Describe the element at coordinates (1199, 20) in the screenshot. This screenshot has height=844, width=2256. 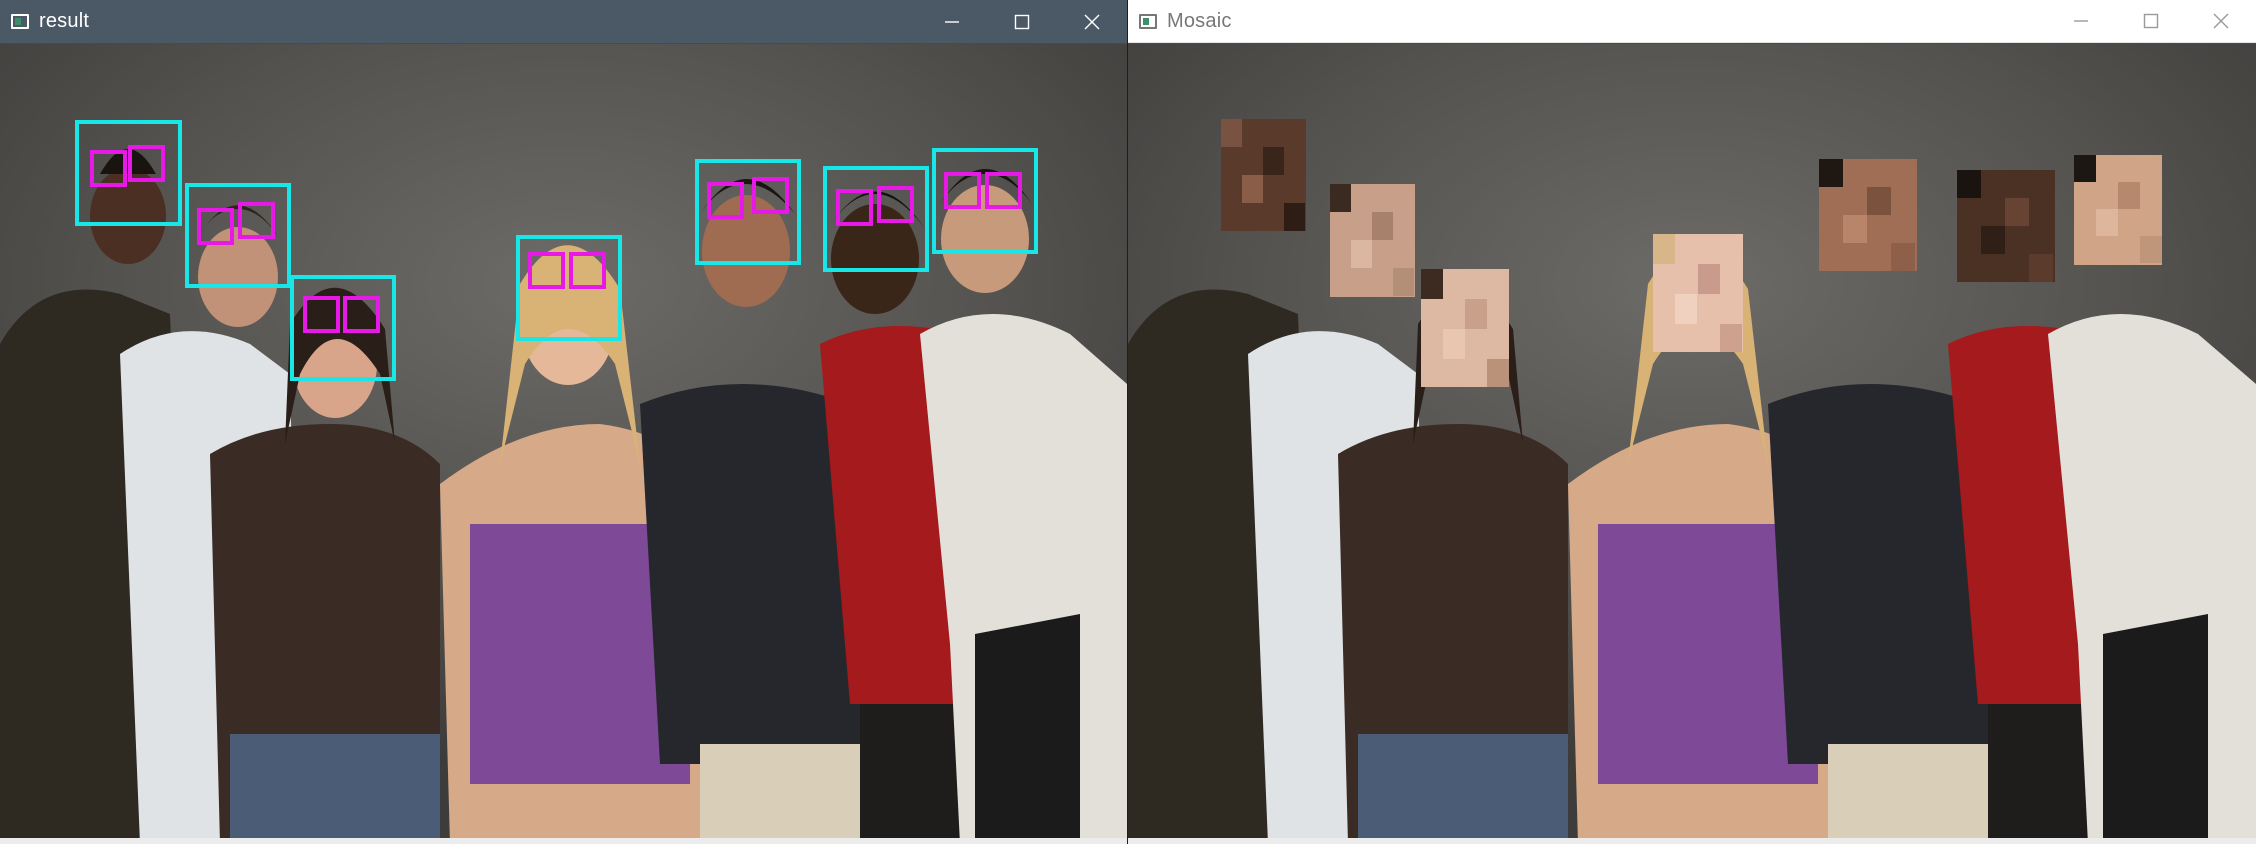
I see `window-title: Mosaic` at that location.